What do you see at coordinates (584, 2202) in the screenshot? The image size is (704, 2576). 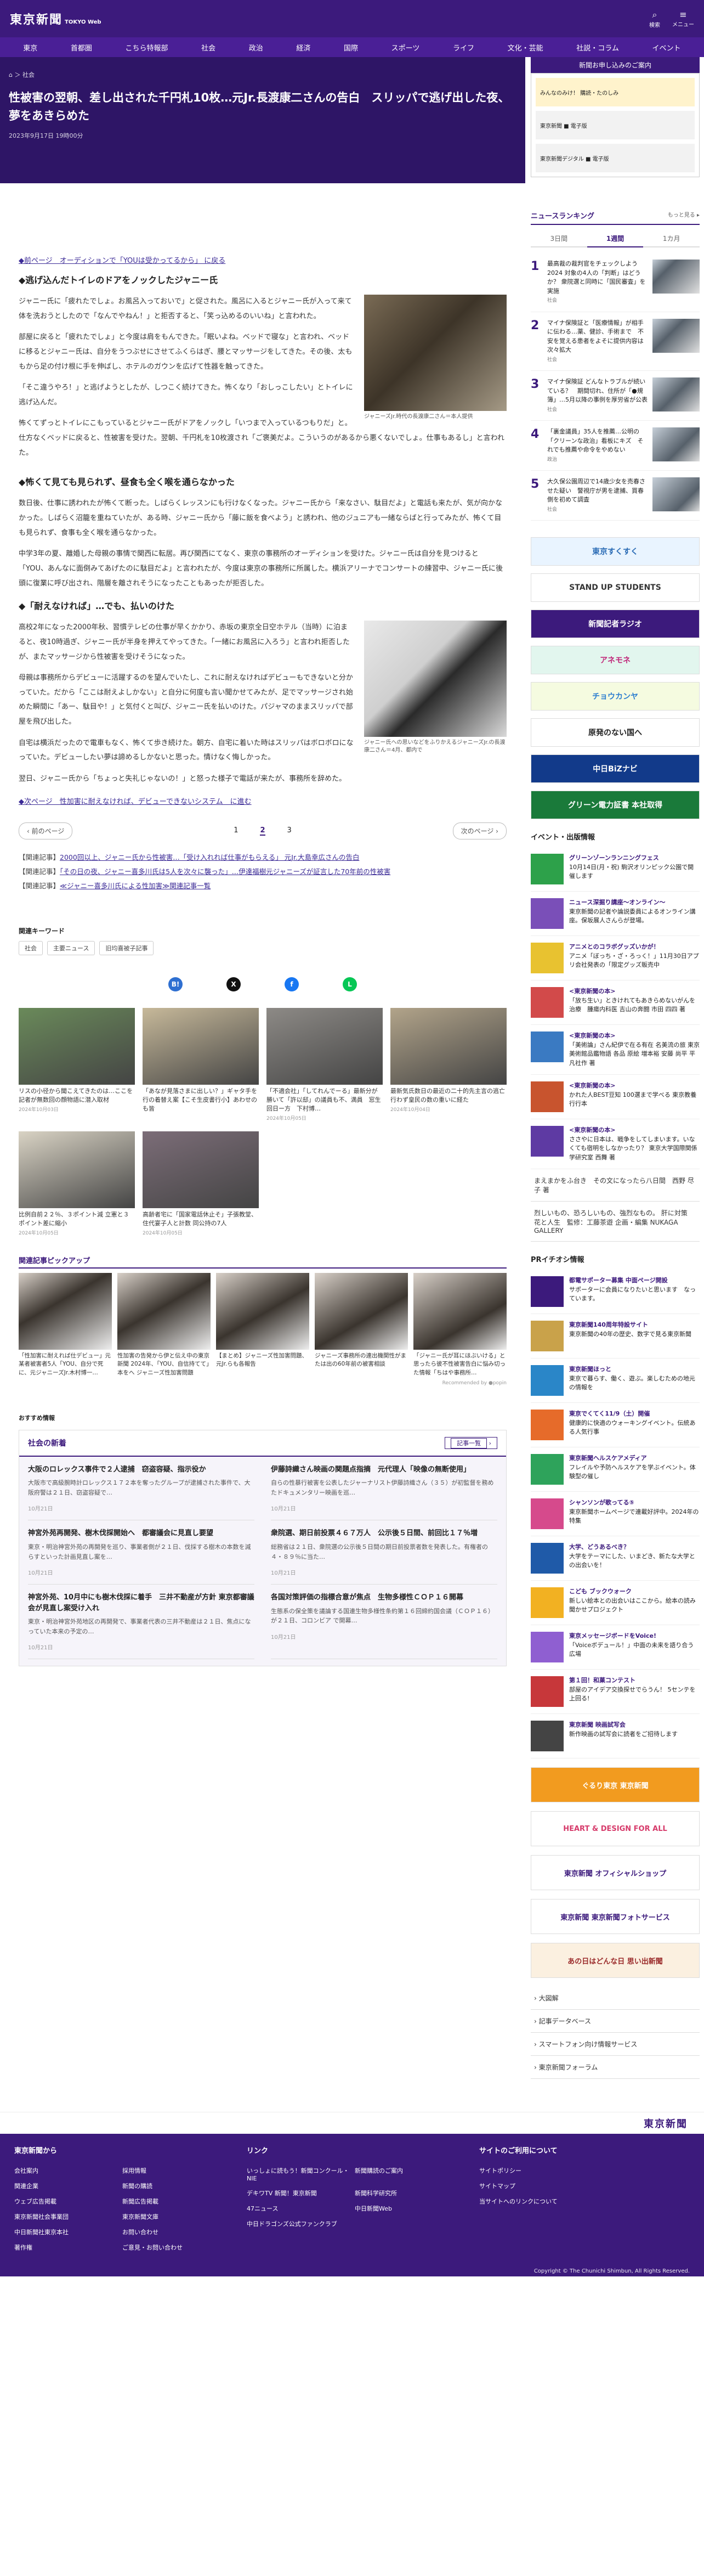 I see `footer-link: 当サイトへのリンクについて` at bounding box center [584, 2202].